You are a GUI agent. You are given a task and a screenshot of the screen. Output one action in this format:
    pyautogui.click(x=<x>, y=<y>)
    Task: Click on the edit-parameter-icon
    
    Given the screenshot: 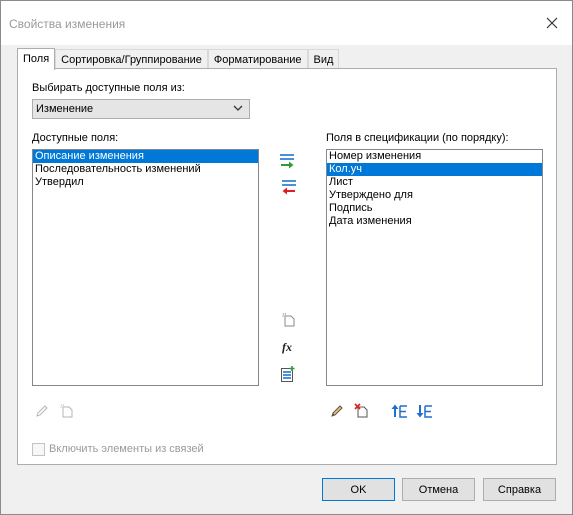 What is the action you would take?
    pyautogui.click(x=42, y=411)
    